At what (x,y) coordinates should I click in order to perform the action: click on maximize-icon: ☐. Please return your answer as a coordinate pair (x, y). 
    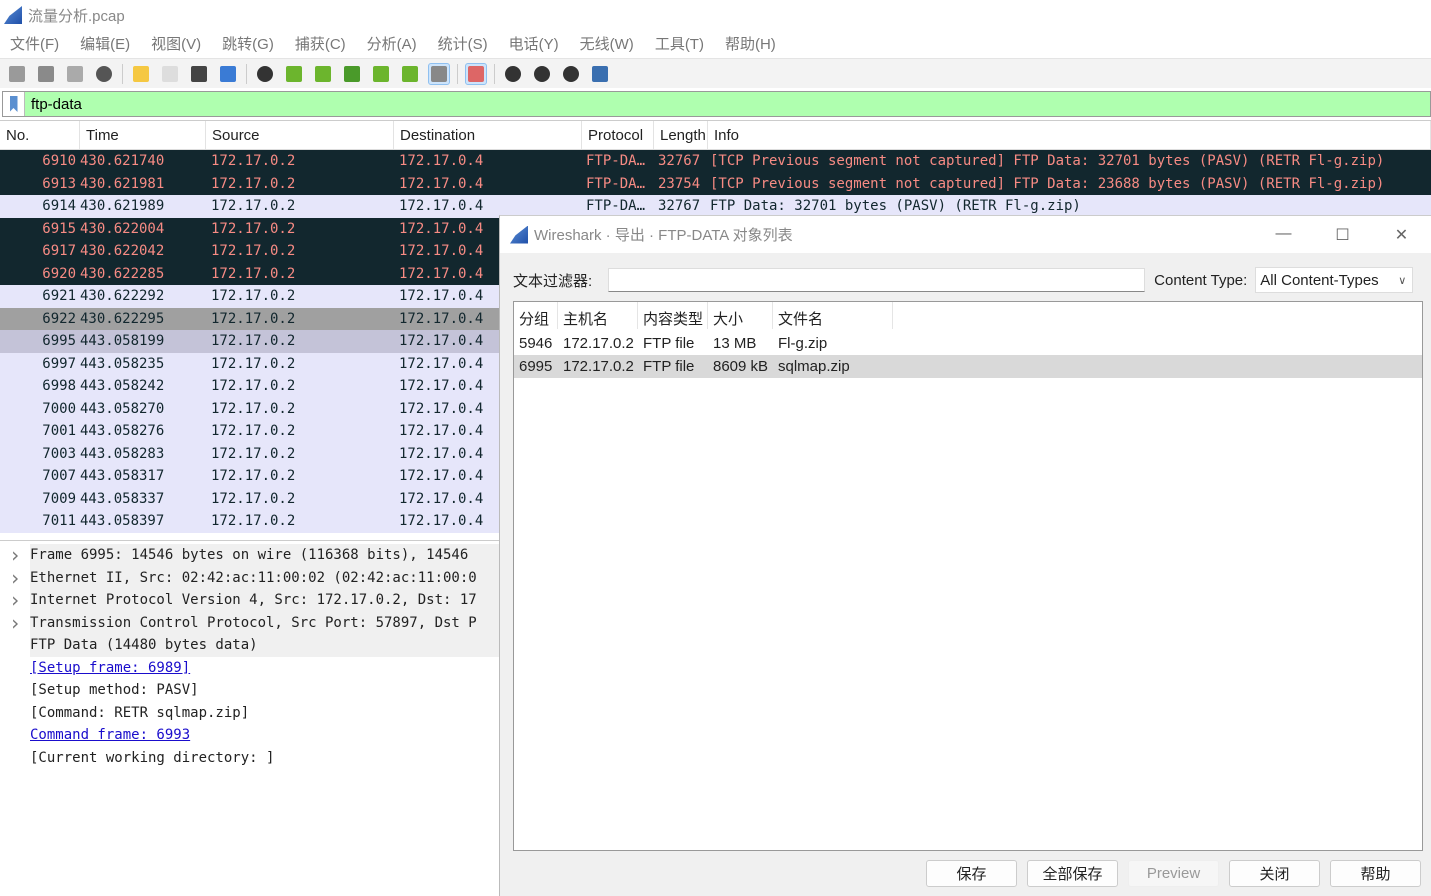
    Looking at the image, I should click on (1342, 235).